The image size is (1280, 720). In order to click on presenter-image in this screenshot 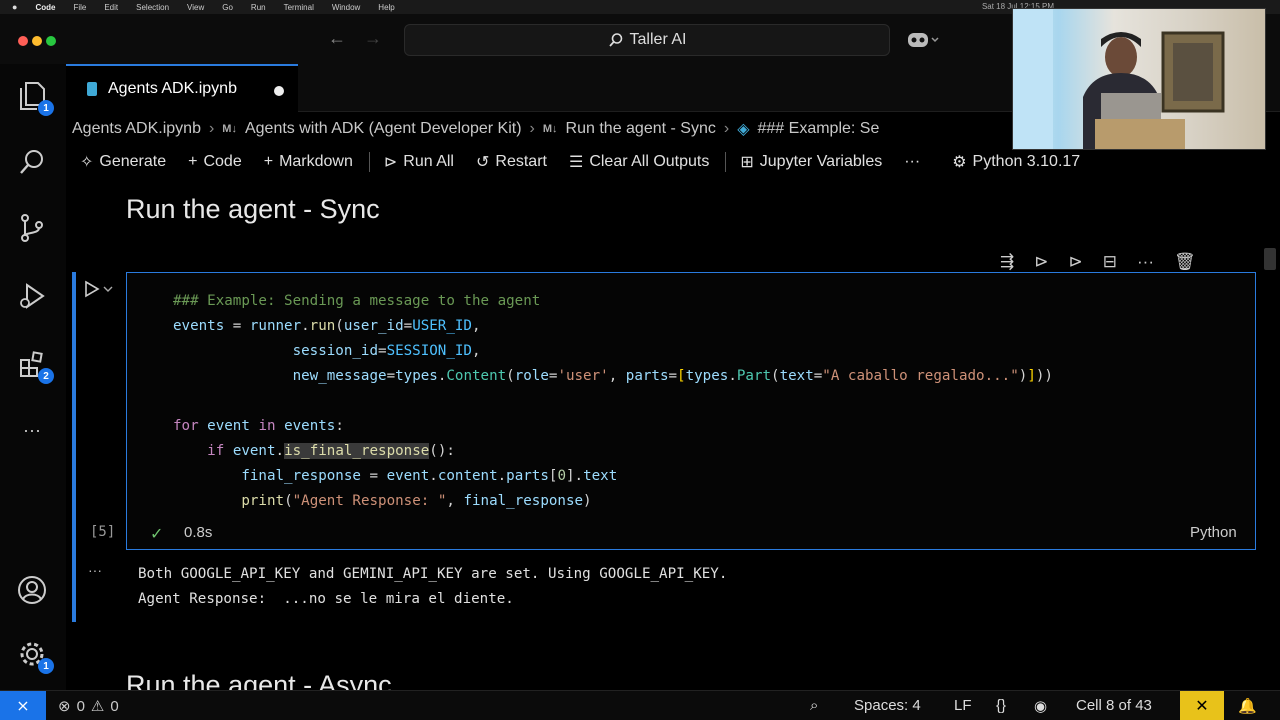, I will do `click(1119, 79)`.